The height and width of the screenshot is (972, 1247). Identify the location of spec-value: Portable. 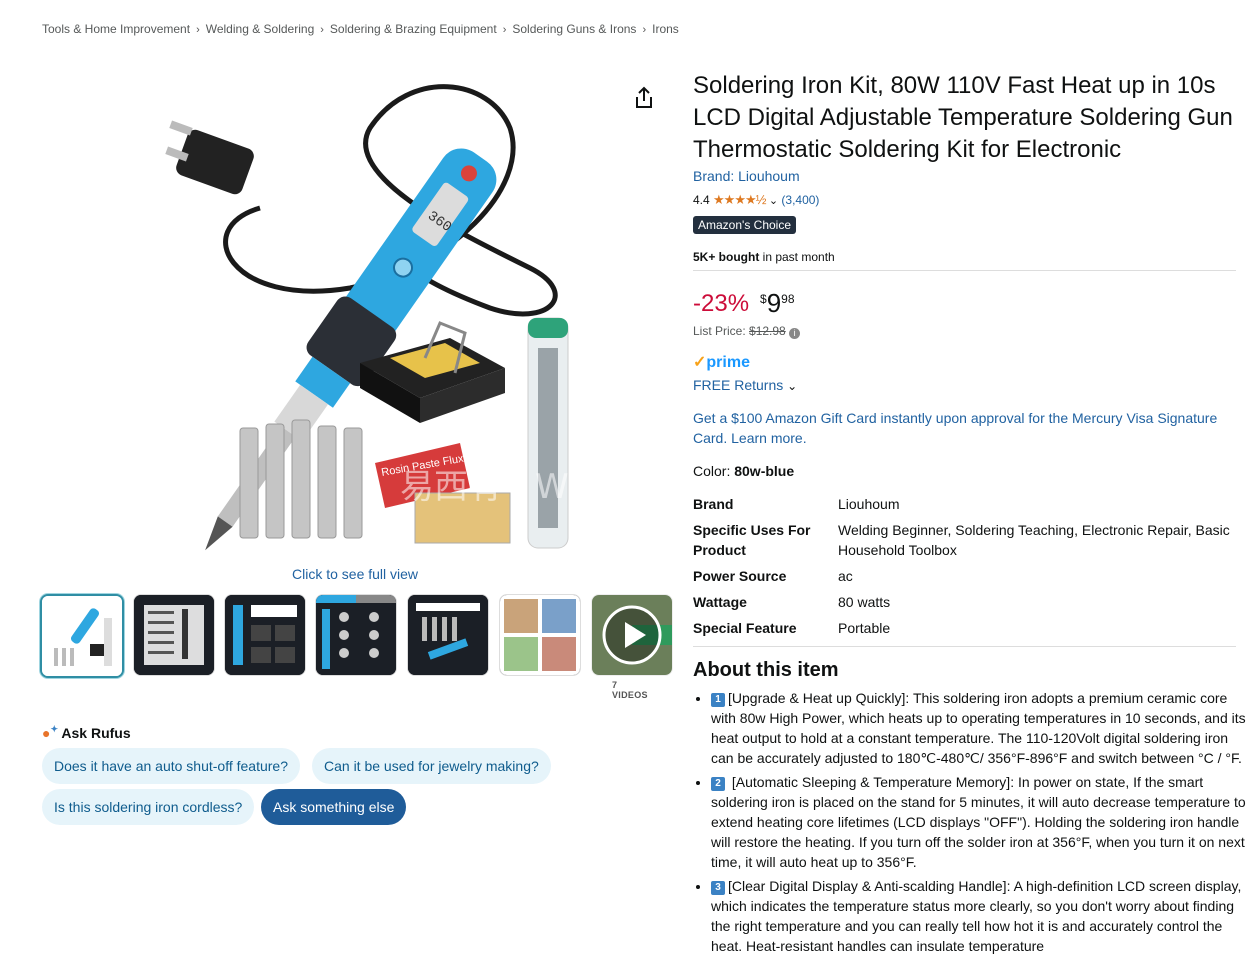
(864, 628).